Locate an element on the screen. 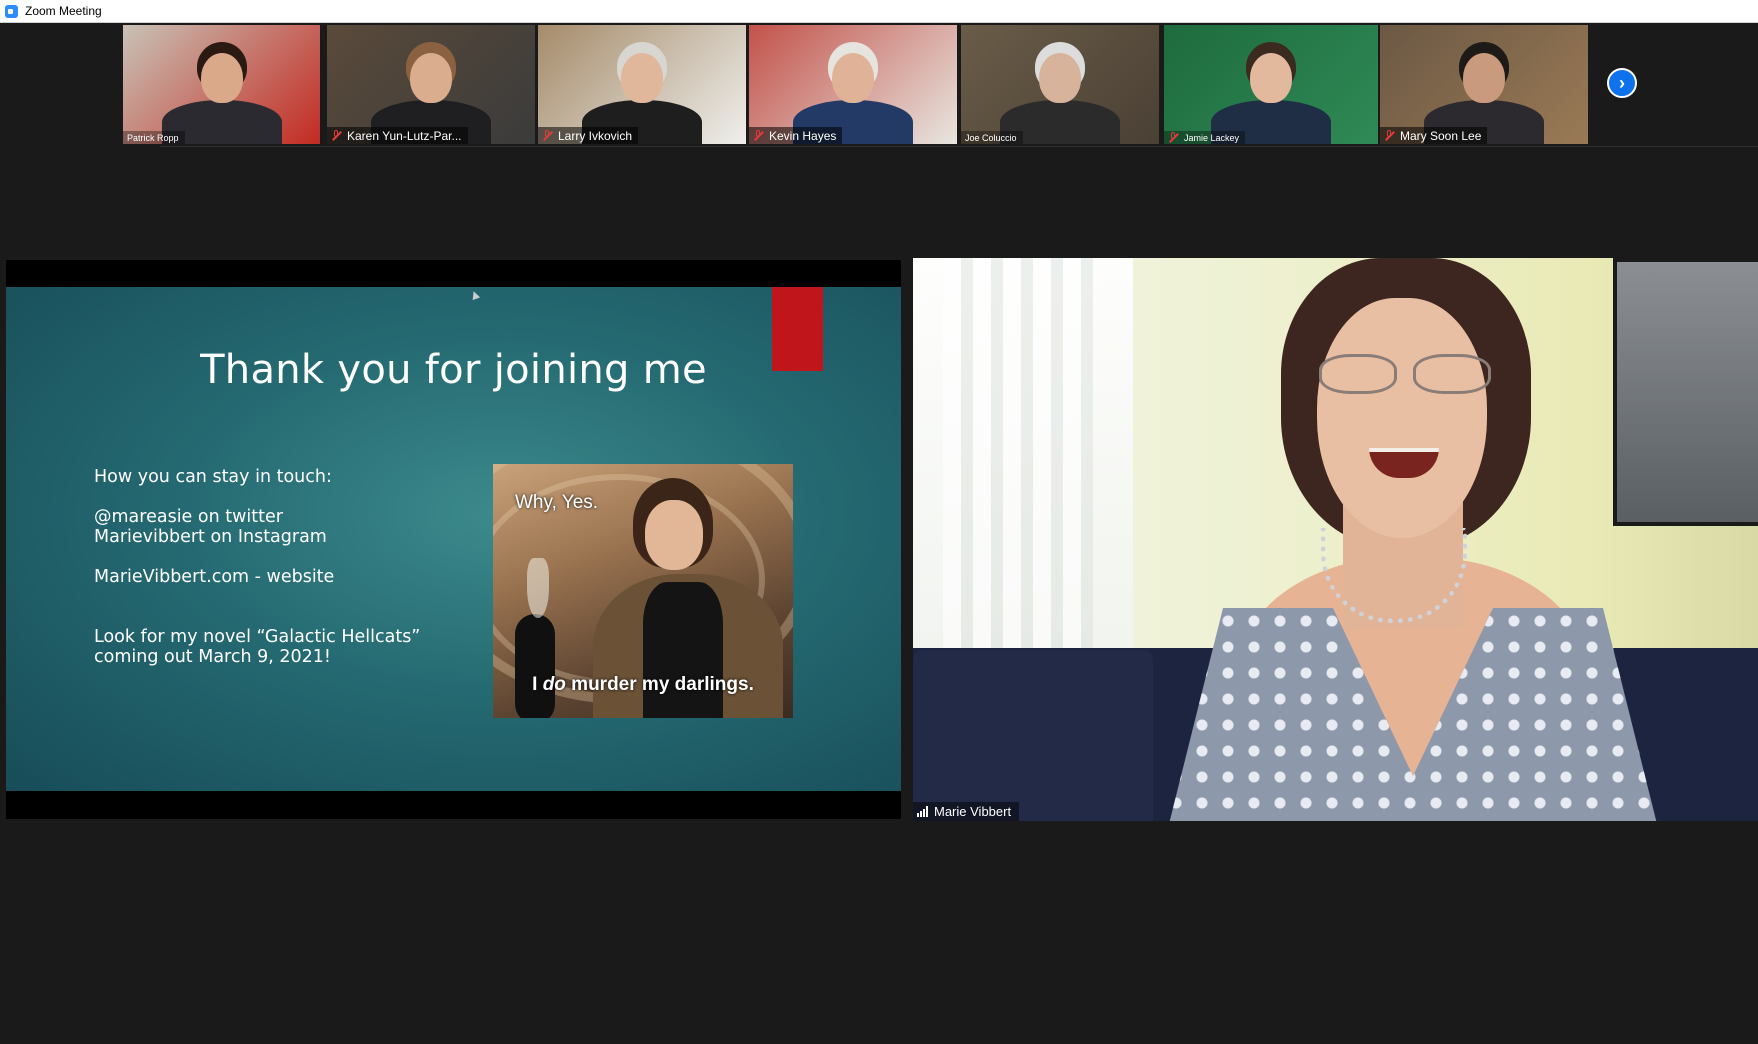 The height and width of the screenshot is (1044, 1758). chevron-right-icon: › is located at coordinates (1622, 82).